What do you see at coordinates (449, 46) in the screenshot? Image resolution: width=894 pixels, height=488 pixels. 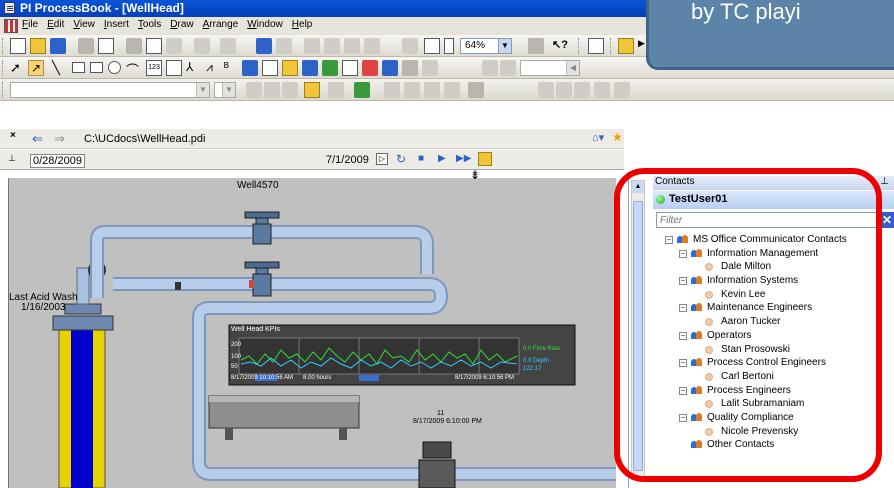 I see `window-icon` at bounding box center [449, 46].